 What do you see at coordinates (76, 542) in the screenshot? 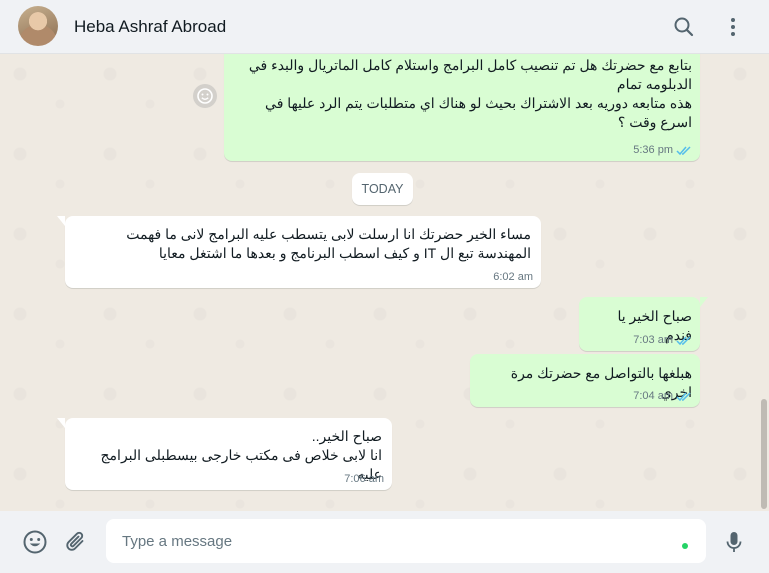
I see `paperclip-icon` at bounding box center [76, 542].